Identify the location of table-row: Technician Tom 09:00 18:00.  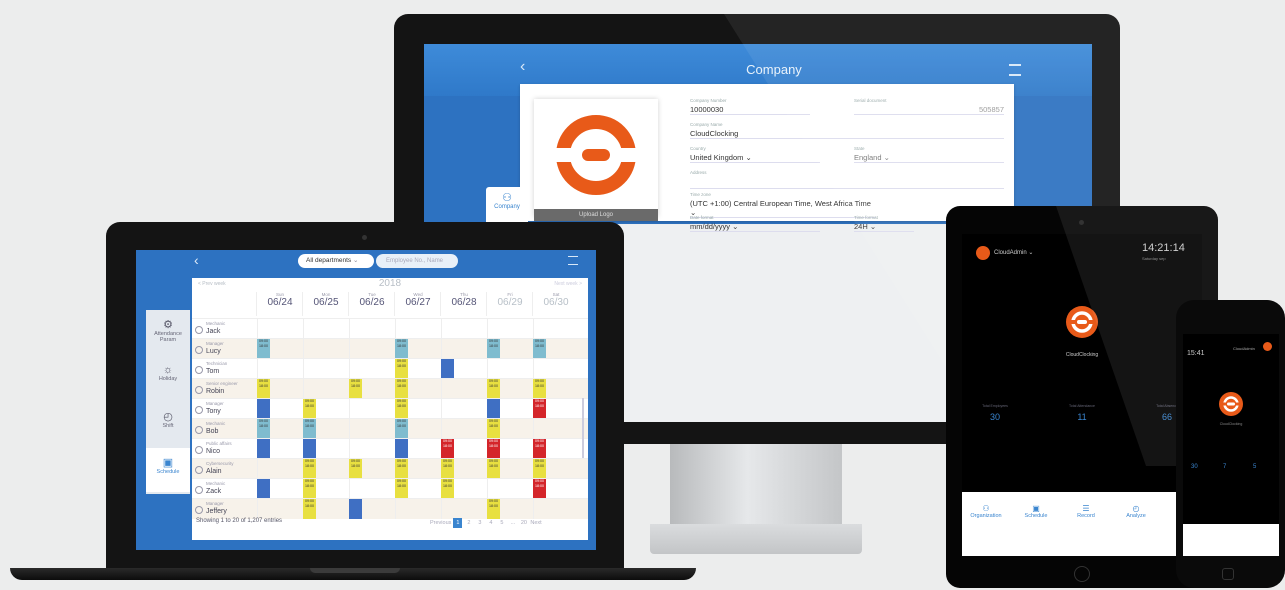
(390, 368).